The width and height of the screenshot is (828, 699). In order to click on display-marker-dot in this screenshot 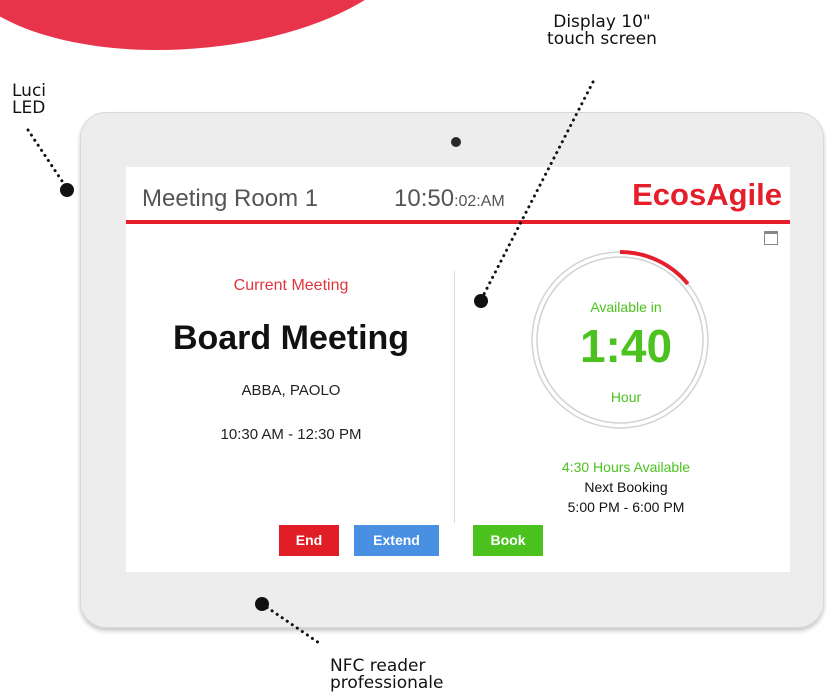, I will do `click(481, 301)`.